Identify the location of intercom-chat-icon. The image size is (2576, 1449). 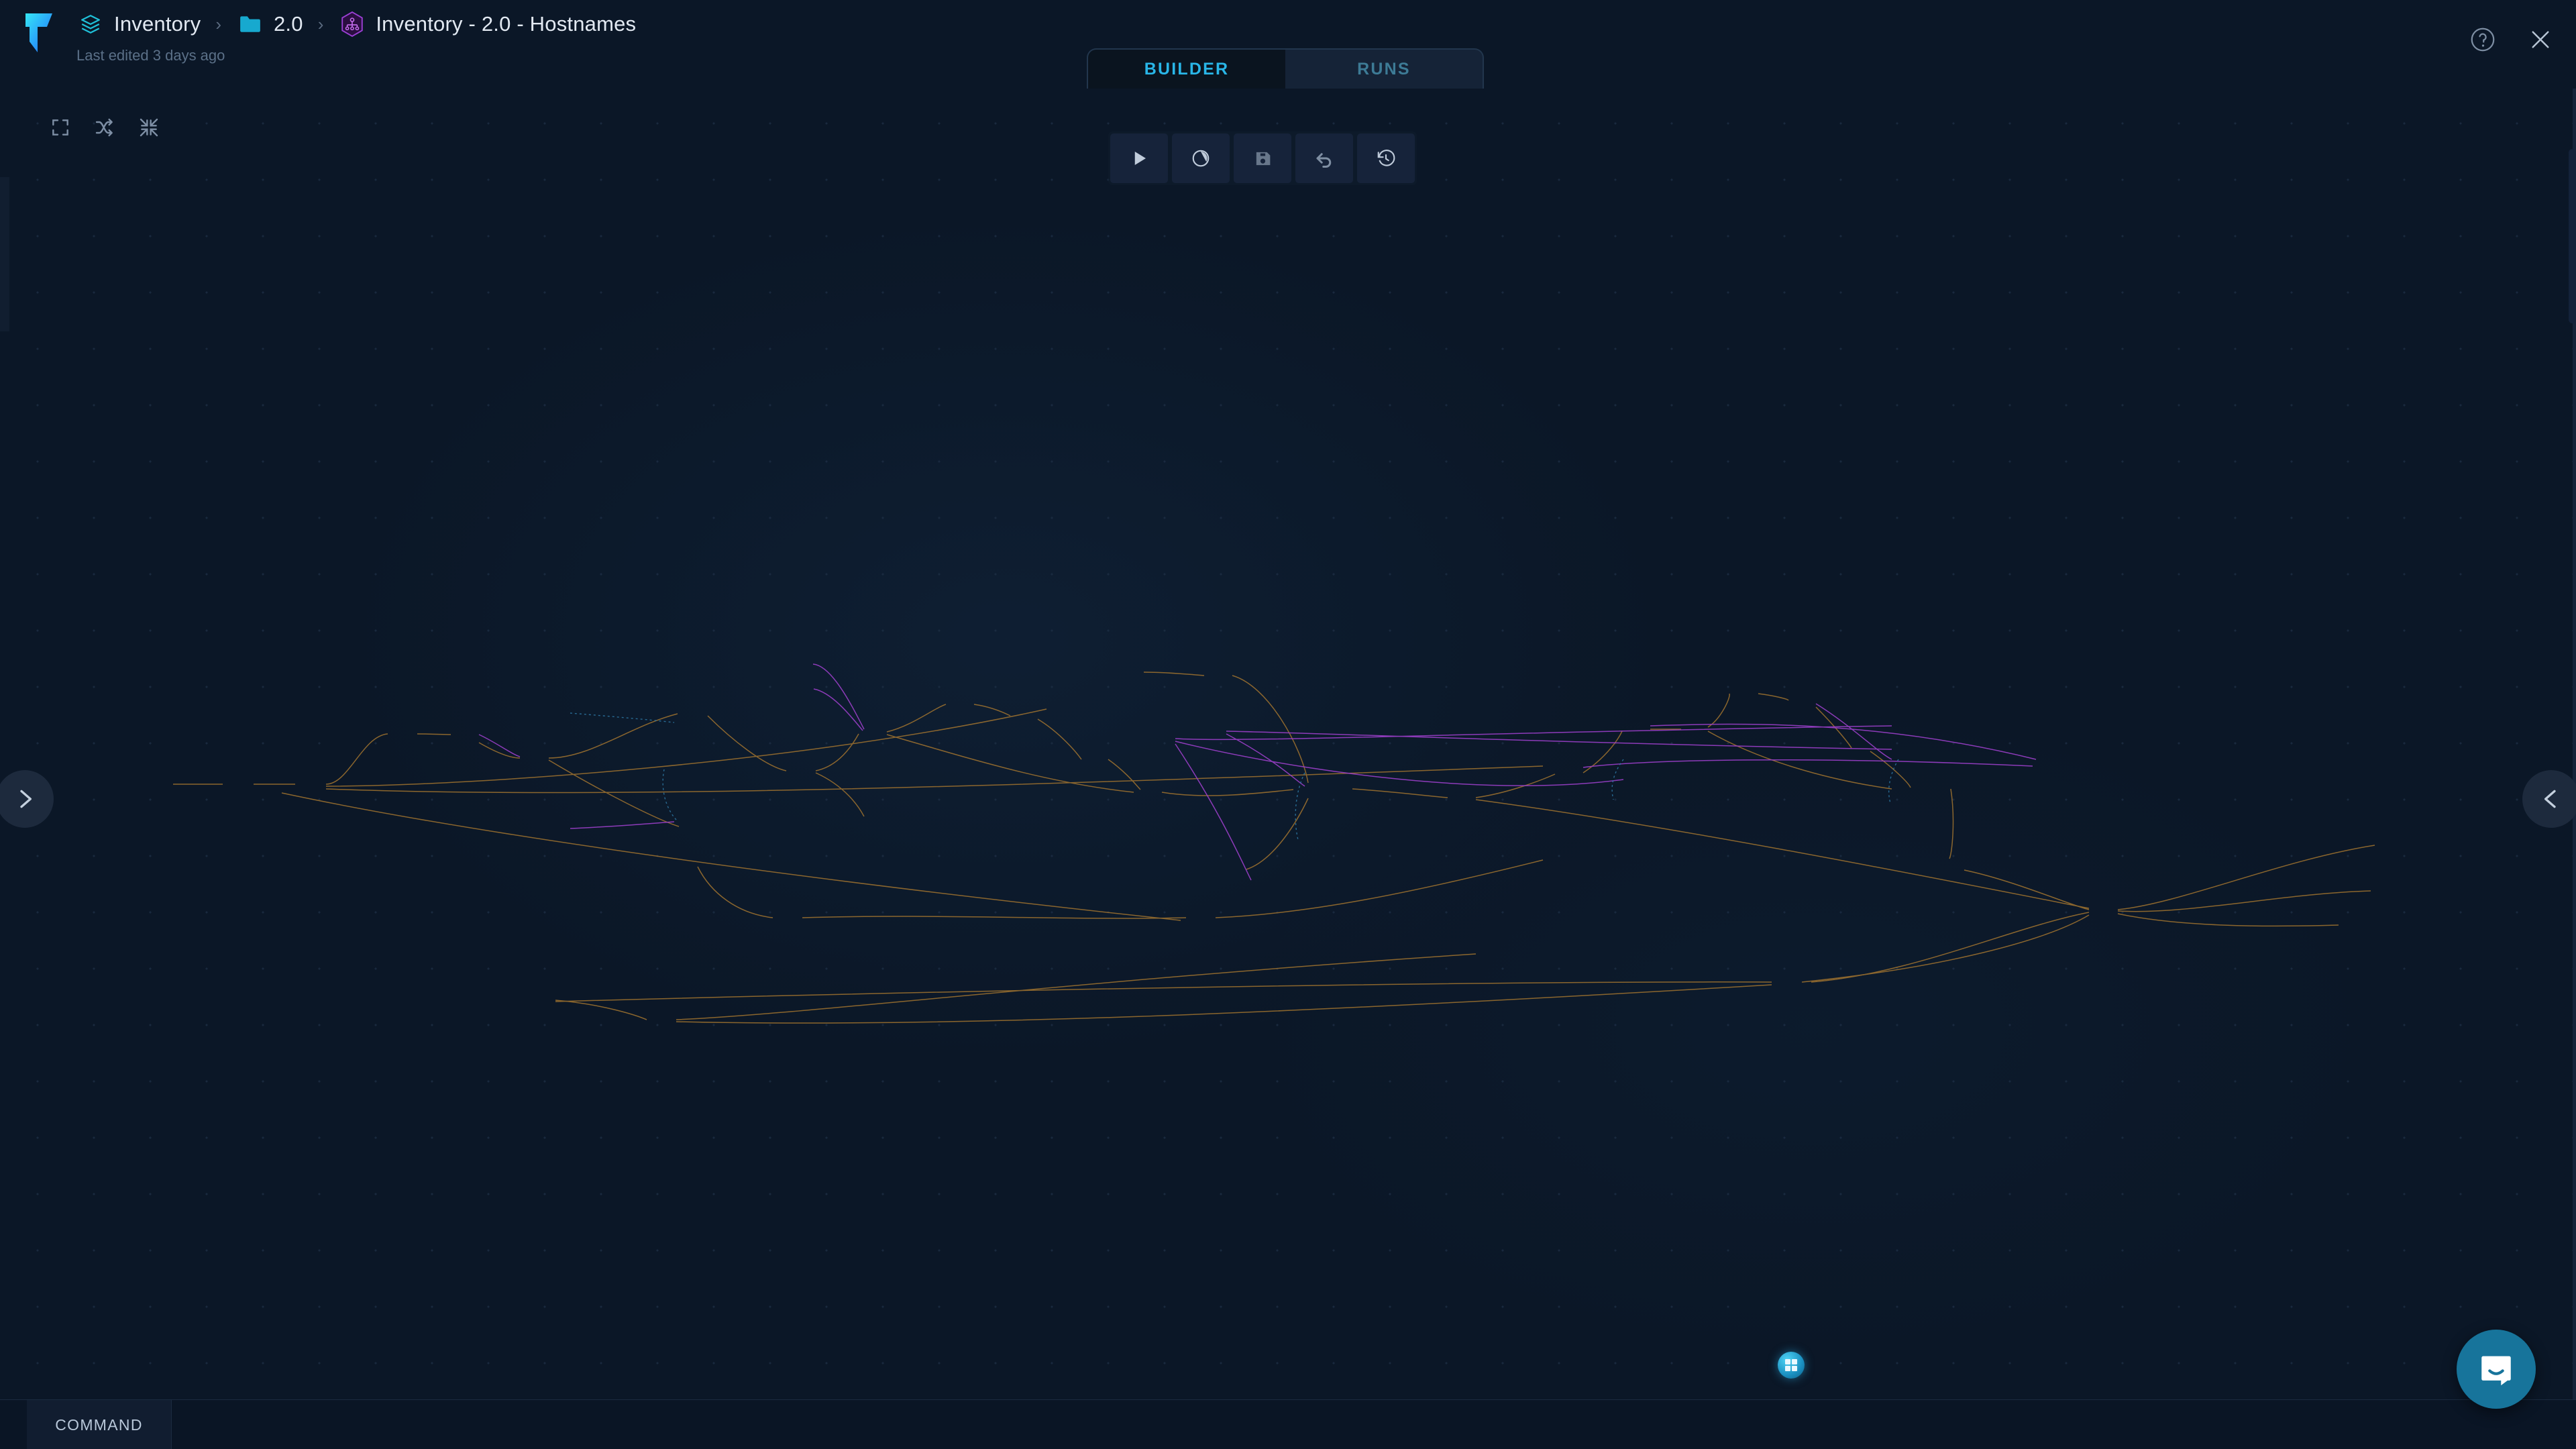
(2496, 1371).